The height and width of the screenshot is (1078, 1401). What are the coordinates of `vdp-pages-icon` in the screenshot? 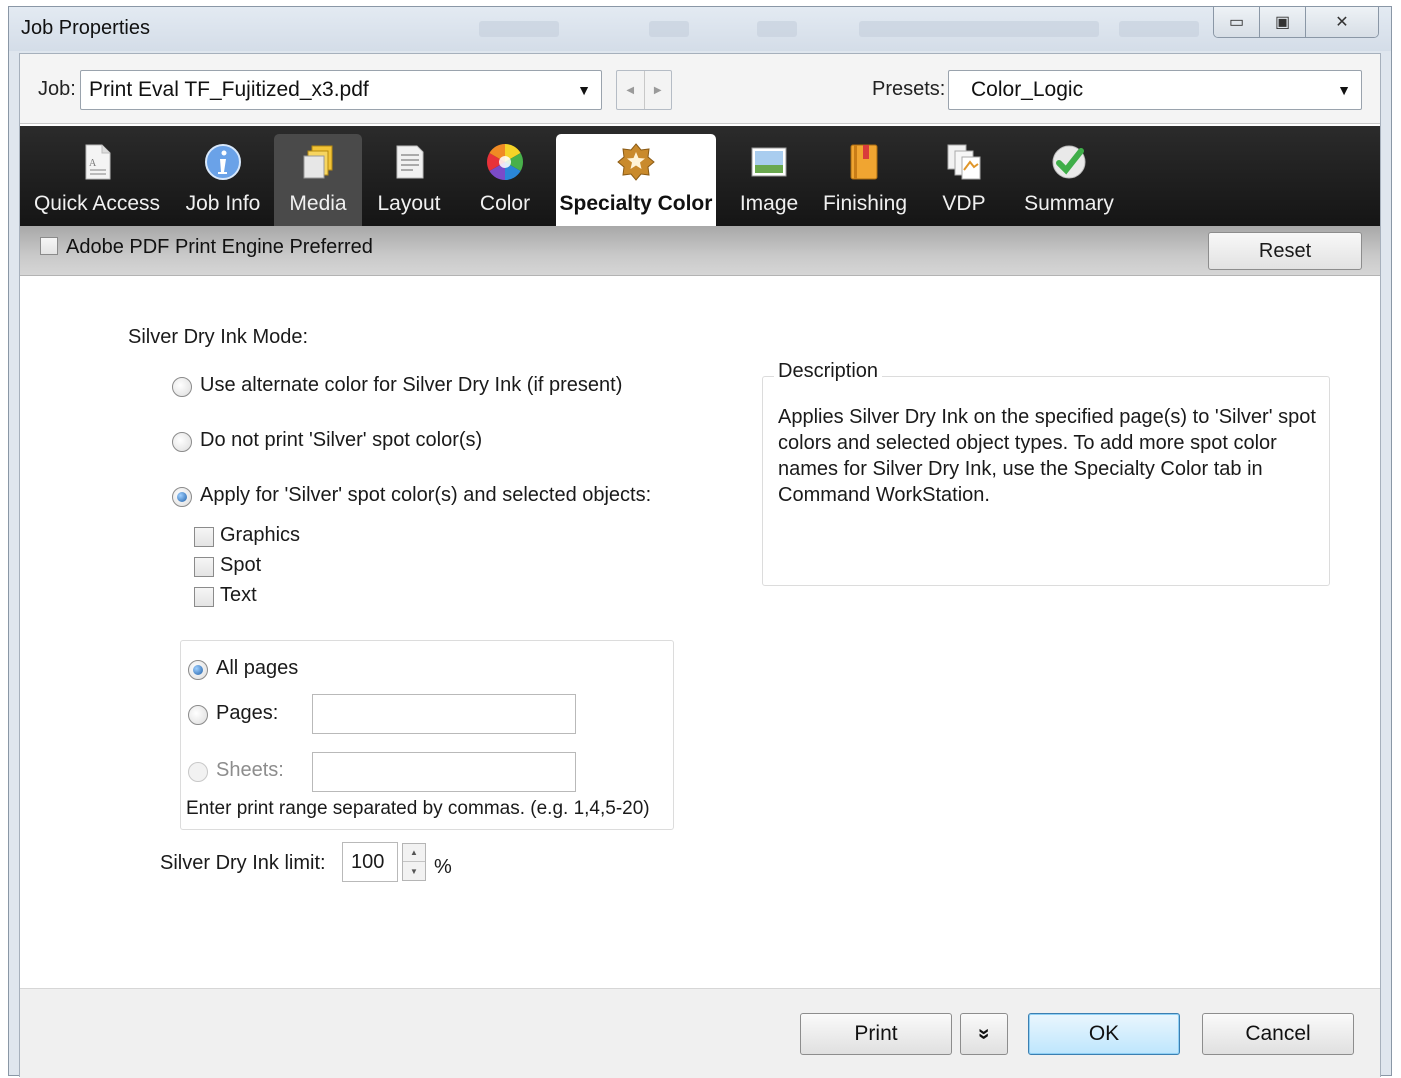 It's located at (964, 162).